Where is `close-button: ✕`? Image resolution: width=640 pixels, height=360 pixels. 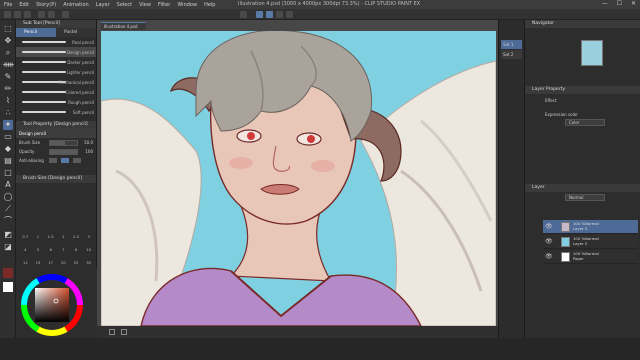
close-button: ✕ is located at coordinates (633, 3).